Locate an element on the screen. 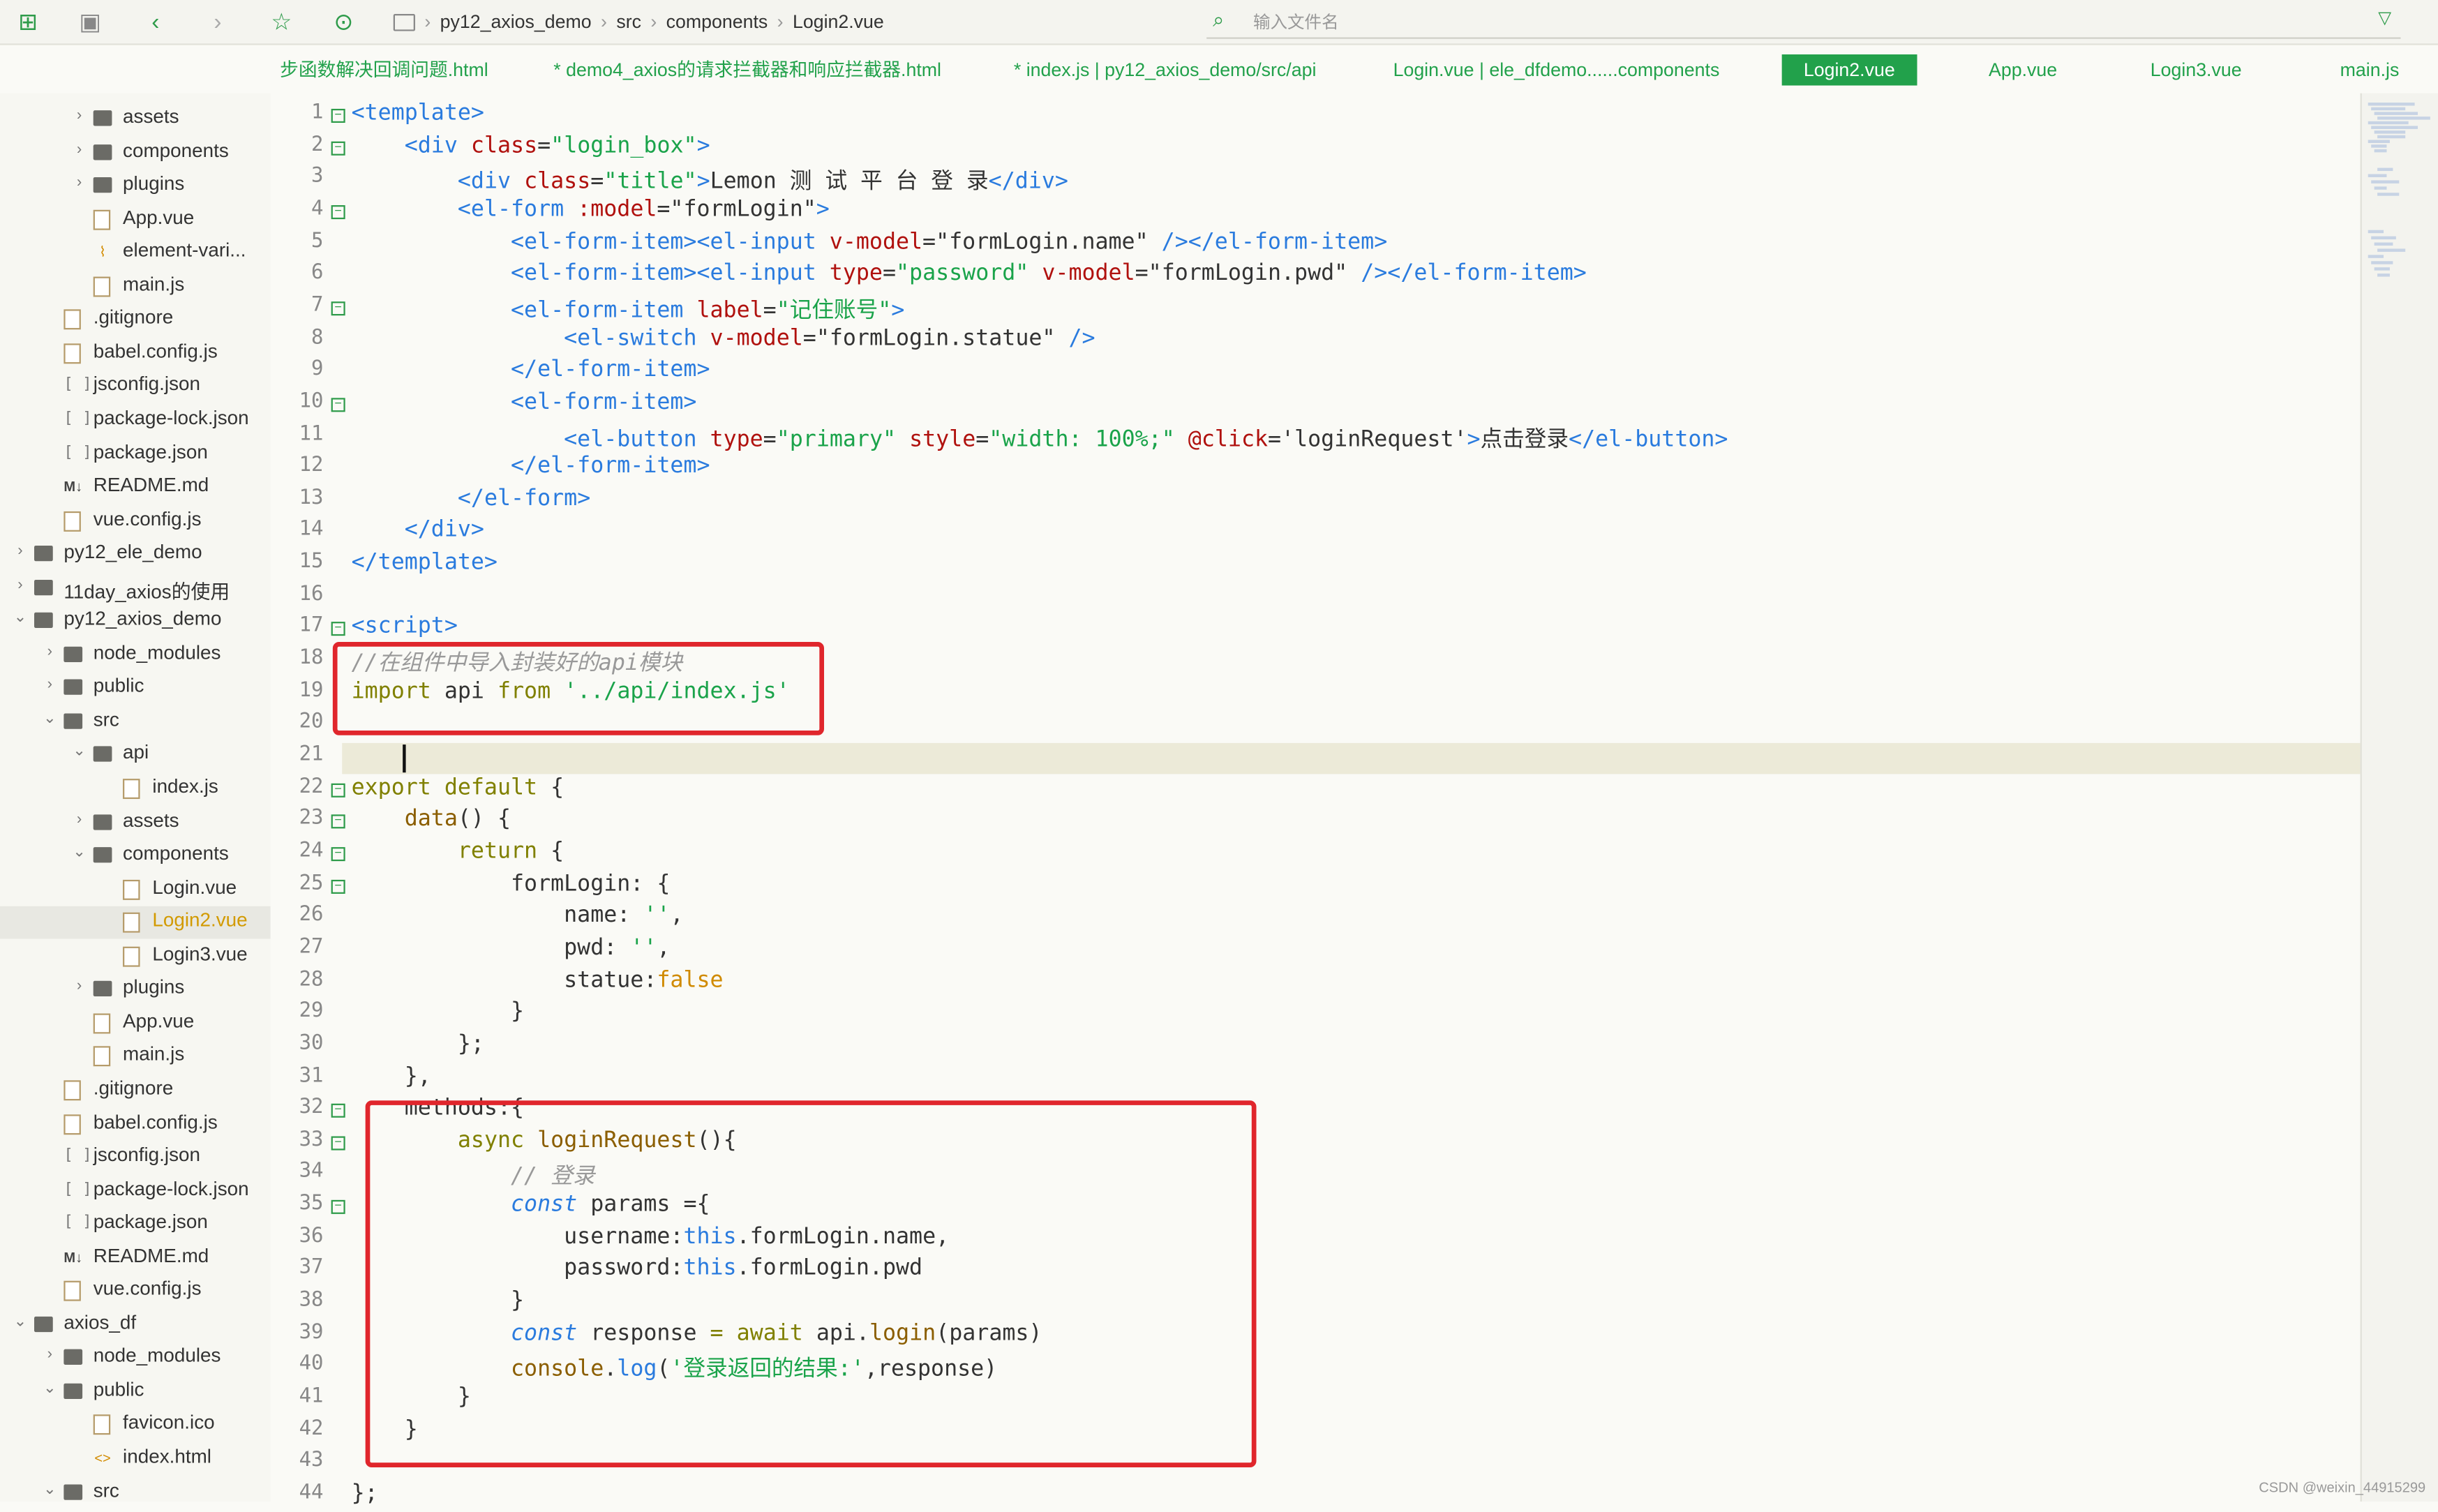  tree-folder: ⌄ components is located at coordinates (135, 855).